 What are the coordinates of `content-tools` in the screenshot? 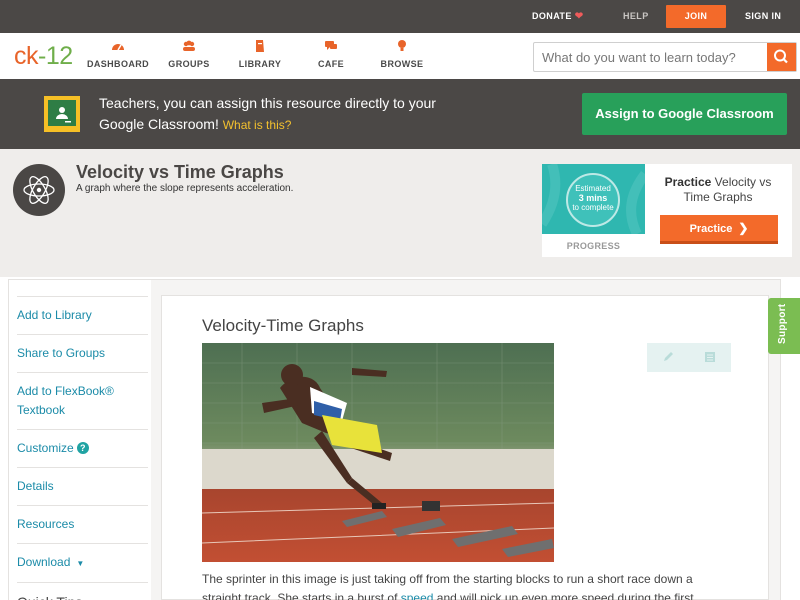 It's located at (689, 357).